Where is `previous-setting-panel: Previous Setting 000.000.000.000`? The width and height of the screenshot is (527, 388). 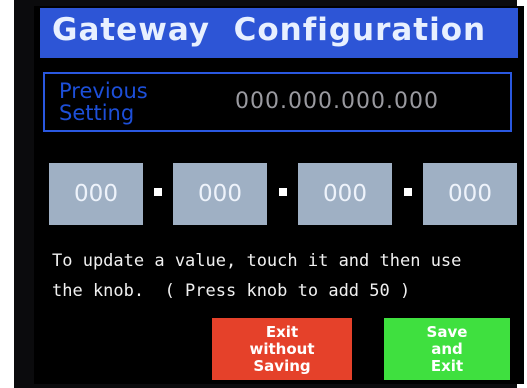
previous-setting-panel: Previous Setting 000.000.000.000 is located at coordinates (277, 102).